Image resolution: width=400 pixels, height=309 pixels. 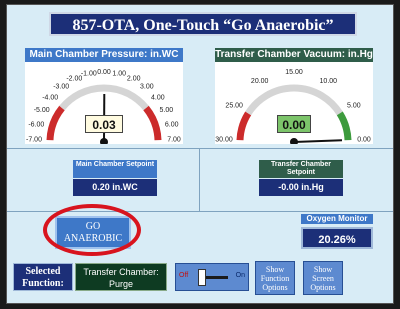 I want to click on main-tick-label: 0.00, so click(x=104, y=72).